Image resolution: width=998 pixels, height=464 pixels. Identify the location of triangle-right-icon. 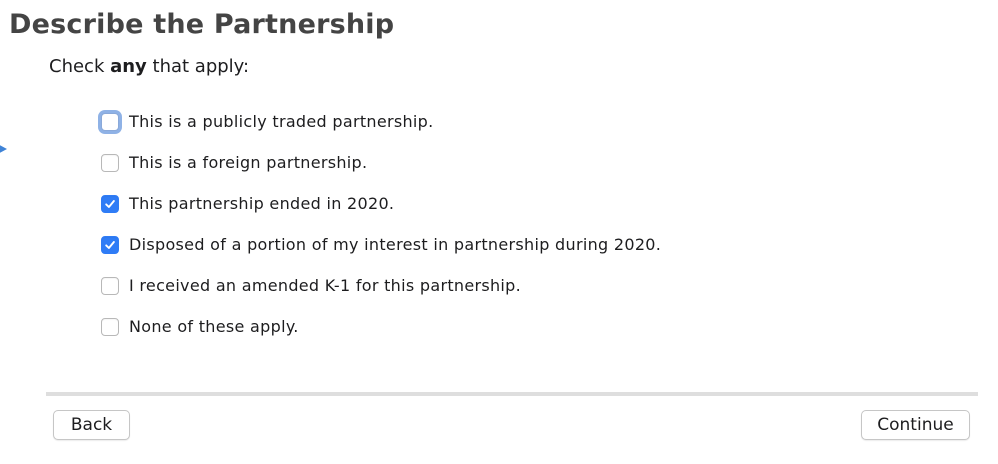
(3, 149).